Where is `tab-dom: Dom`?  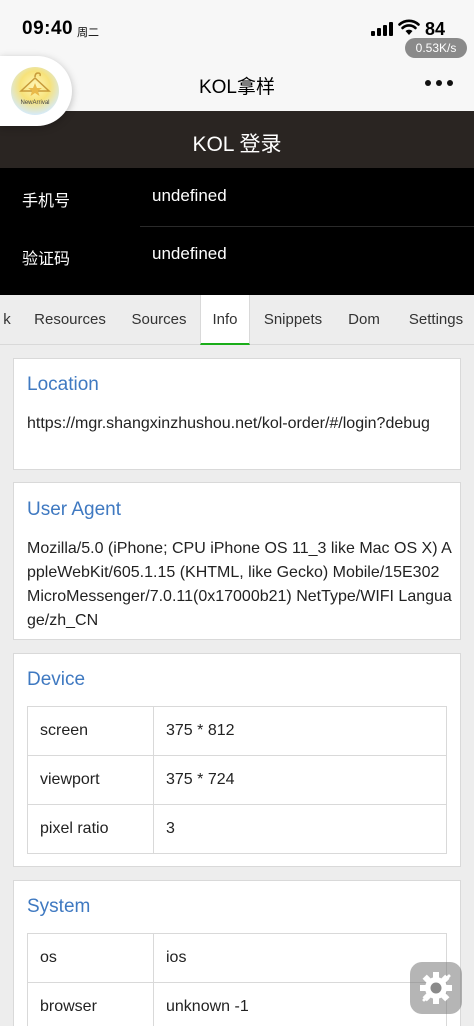 tab-dom: Dom is located at coordinates (364, 320).